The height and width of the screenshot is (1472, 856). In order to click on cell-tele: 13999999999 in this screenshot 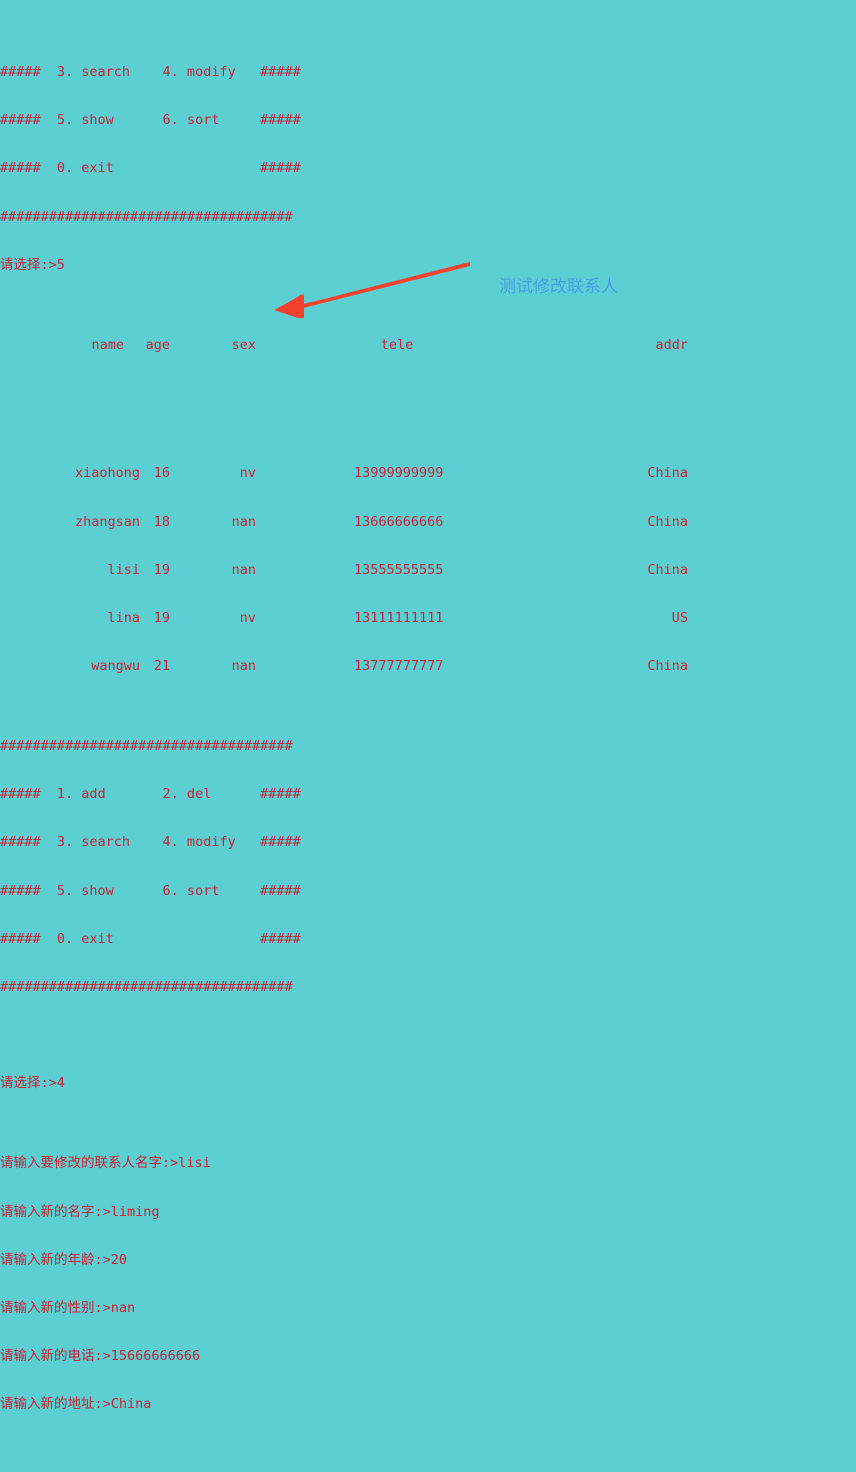, I will do `click(399, 473)`.